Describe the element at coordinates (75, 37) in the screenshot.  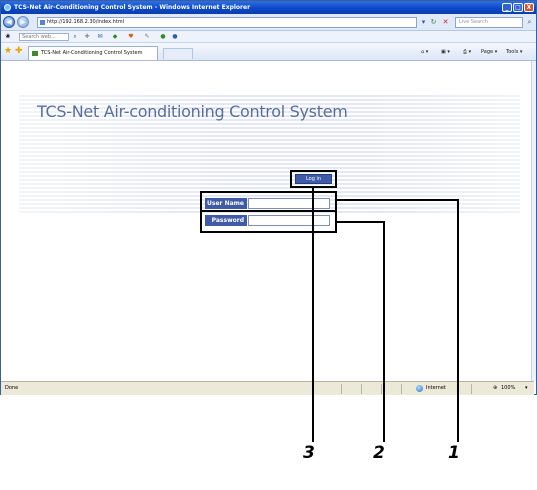
I see `search-icon: ⌕` at that location.